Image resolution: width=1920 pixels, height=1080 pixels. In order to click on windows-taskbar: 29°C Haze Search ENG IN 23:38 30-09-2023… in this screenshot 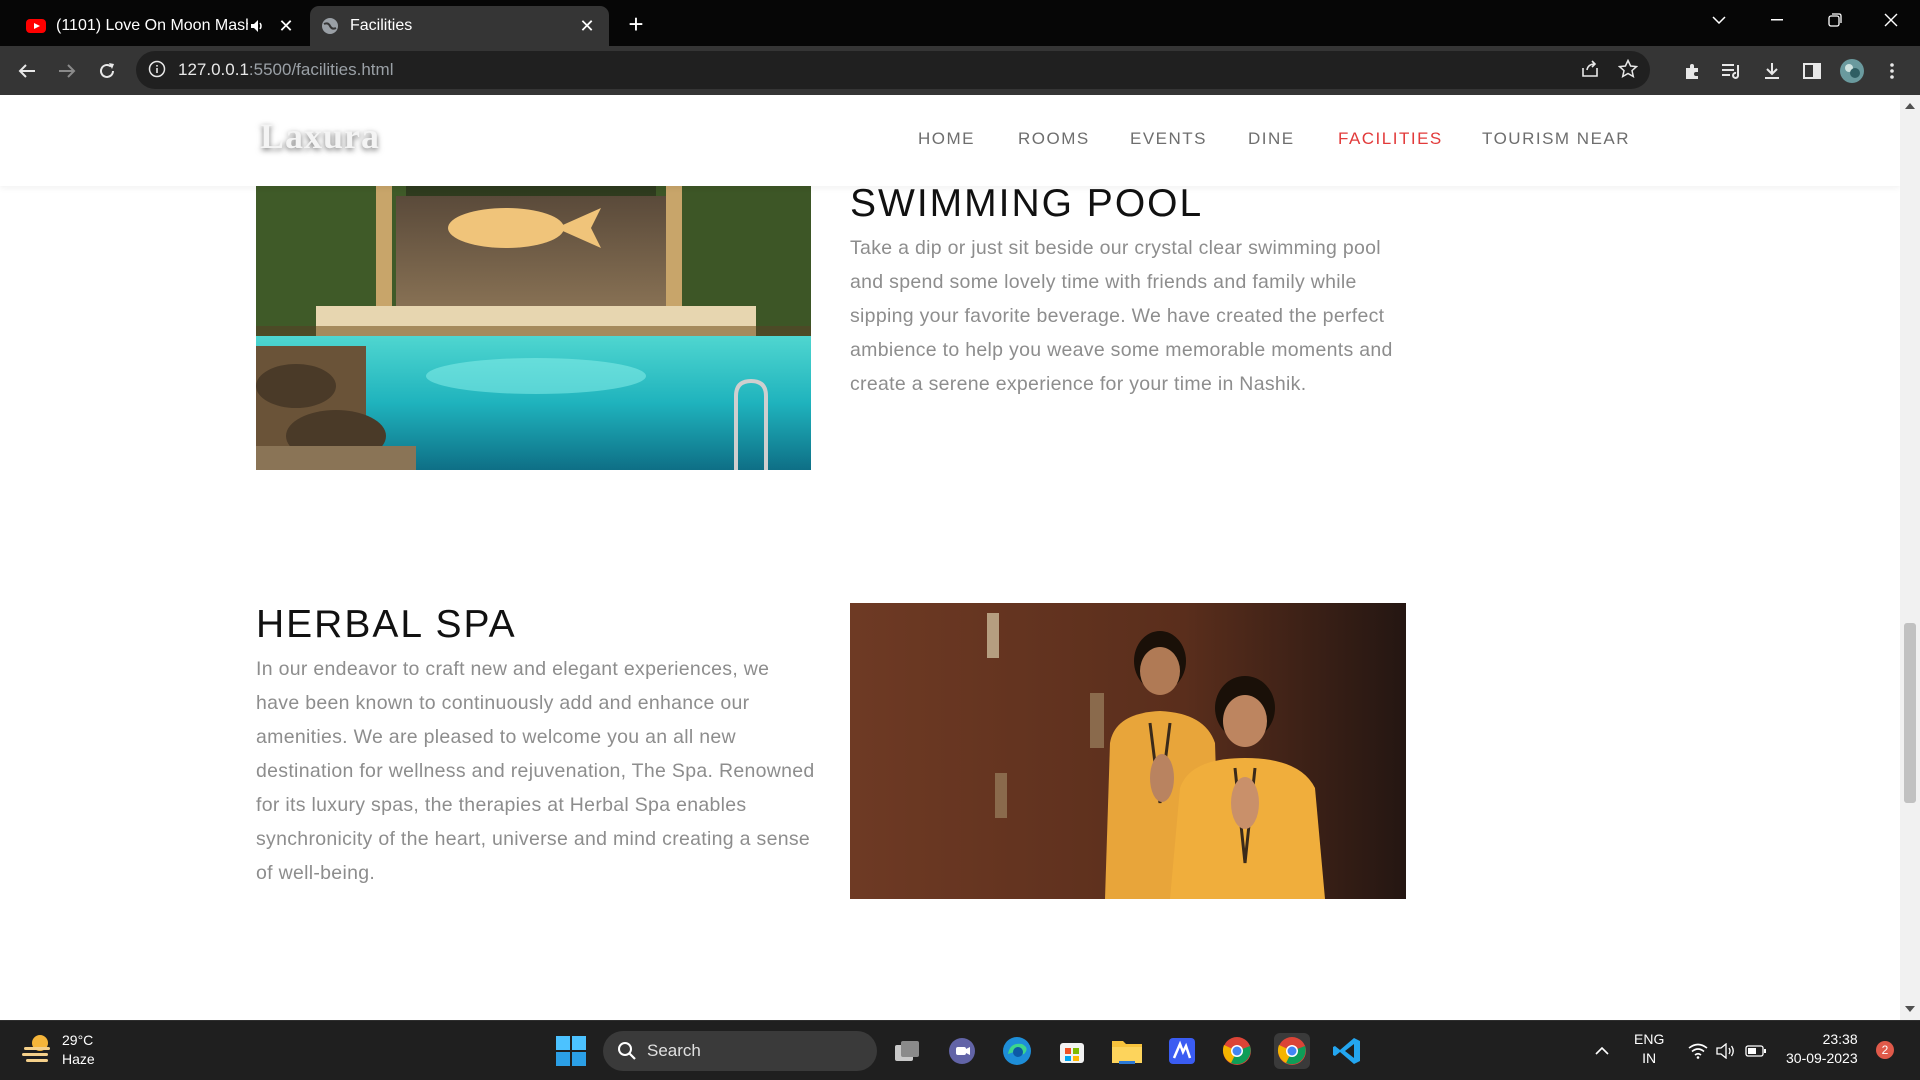, I will do `click(960, 1050)`.